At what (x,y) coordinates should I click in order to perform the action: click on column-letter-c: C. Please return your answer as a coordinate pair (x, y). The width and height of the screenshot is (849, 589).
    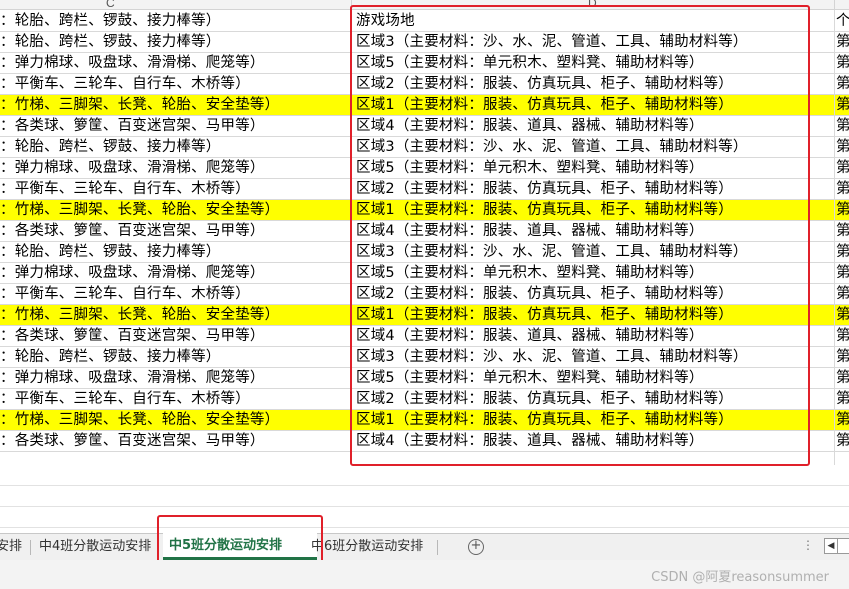
    Looking at the image, I should click on (110, 4).